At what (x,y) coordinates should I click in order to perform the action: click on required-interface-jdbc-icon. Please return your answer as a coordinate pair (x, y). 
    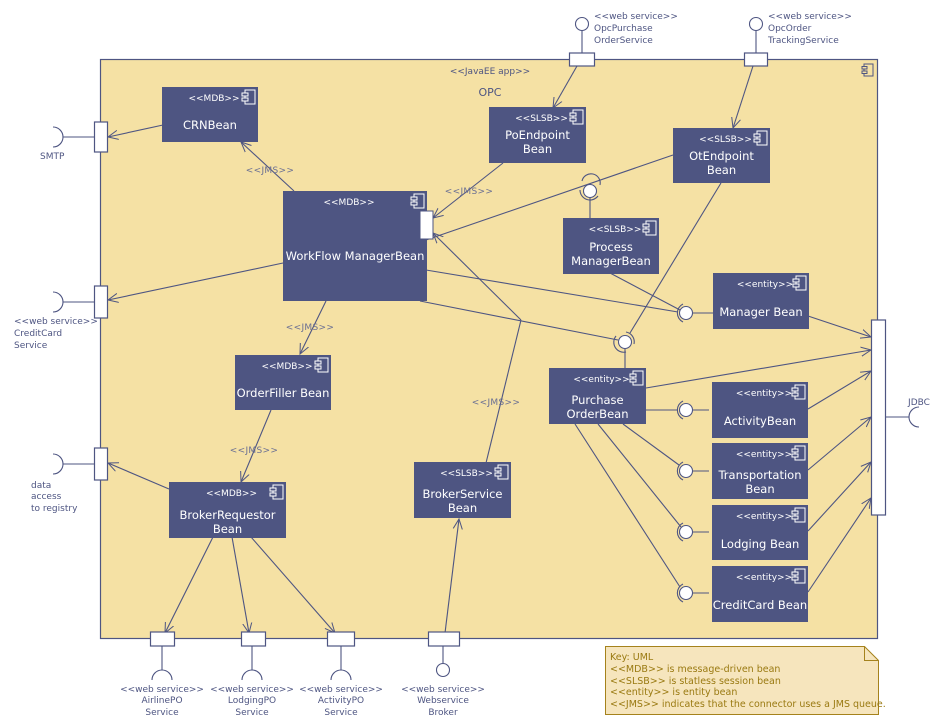
    Looking at the image, I should click on (914, 417).